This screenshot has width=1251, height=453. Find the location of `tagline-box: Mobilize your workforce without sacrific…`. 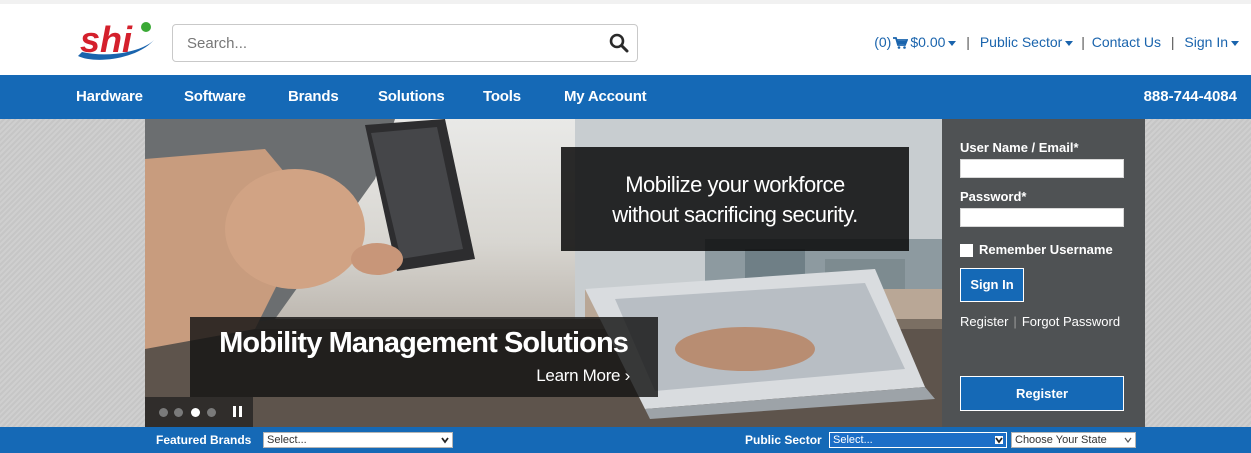

tagline-box: Mobilize your workforce without sacrific… is located at coordinates (735, 199).